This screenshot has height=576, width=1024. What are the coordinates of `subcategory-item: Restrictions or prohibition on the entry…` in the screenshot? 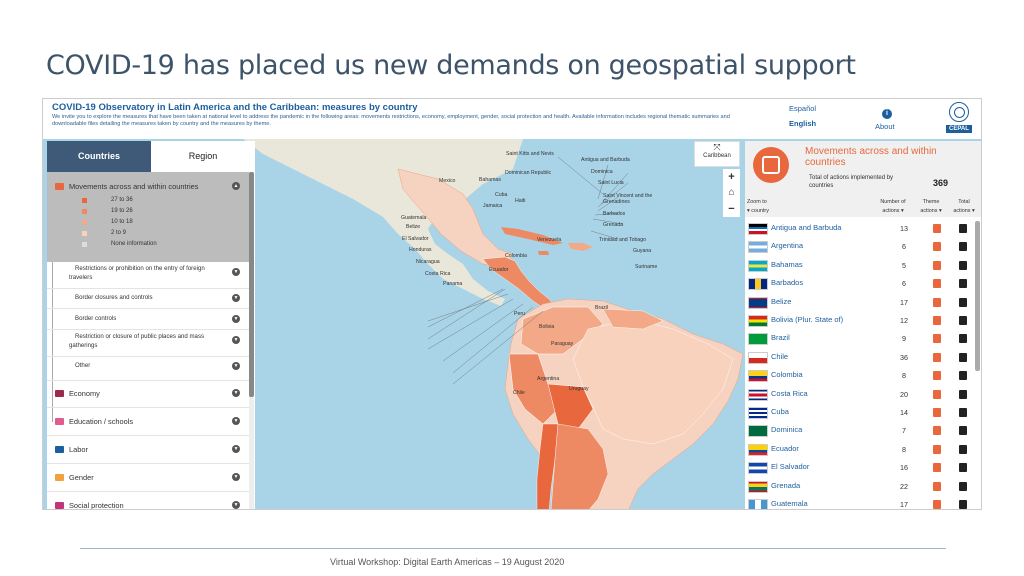 It's located at (148, 275).